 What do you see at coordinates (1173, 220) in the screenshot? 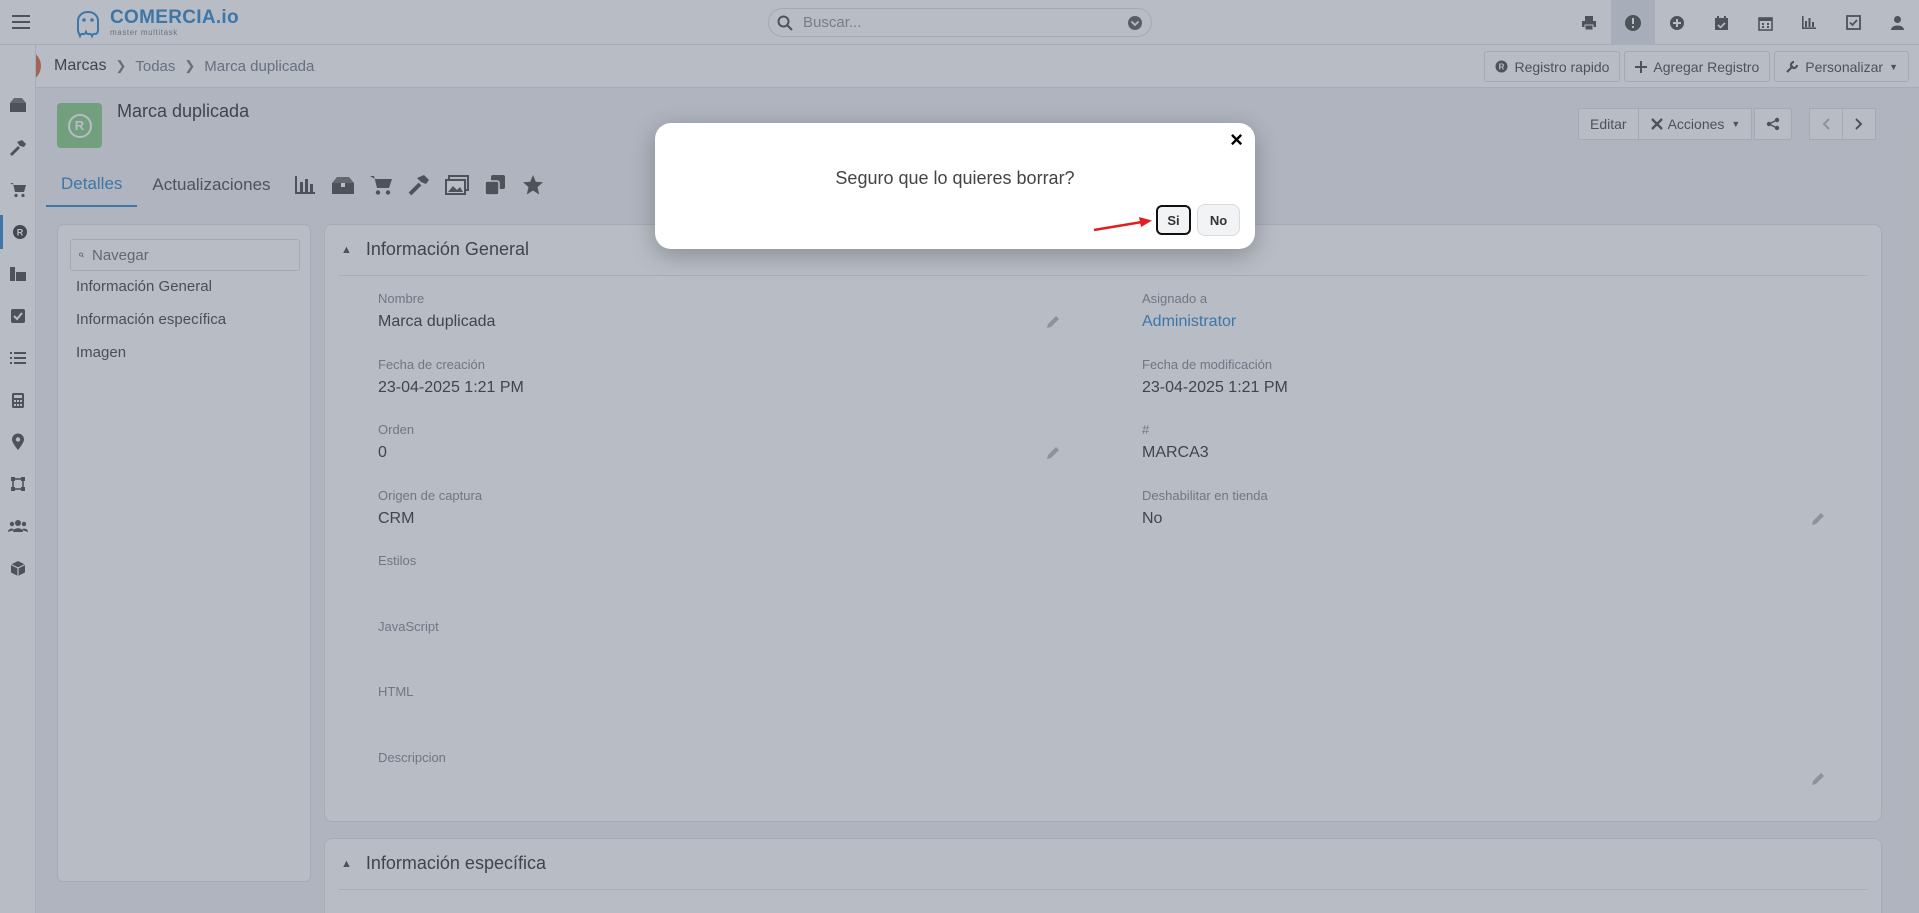
I see `confirm-yes-button: Si` at bounding box center [1173, 220].